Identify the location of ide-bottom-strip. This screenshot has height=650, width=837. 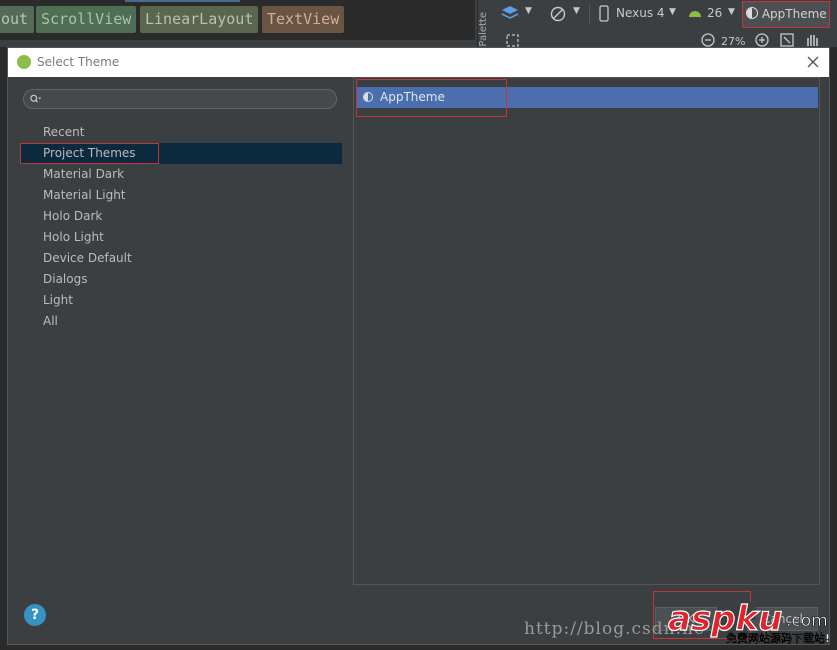
(418, 647).